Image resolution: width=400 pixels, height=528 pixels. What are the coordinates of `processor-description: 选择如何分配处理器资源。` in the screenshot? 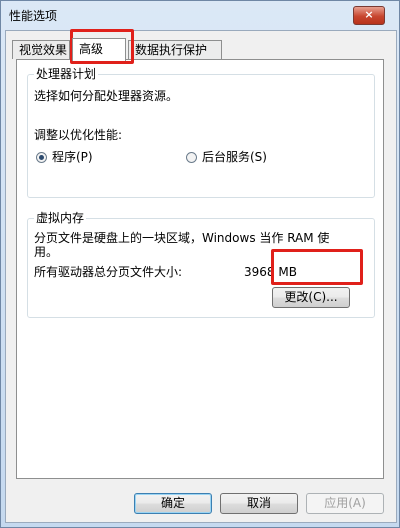 It's located at (106, 96).